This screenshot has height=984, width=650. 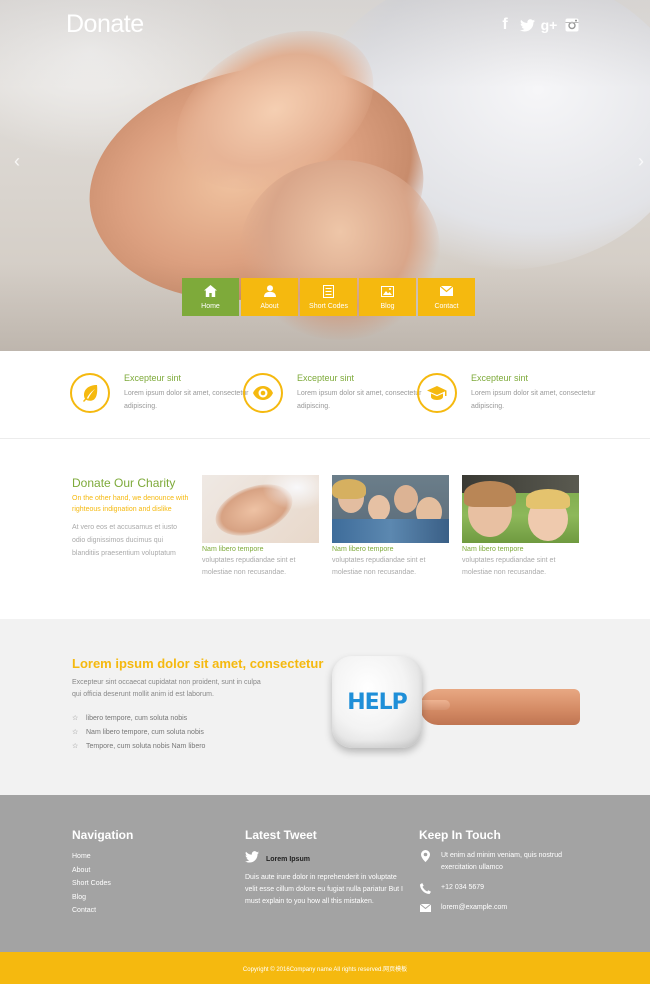 I want to click on contact-email: lorem@example.com, so click(x=516, y=908).